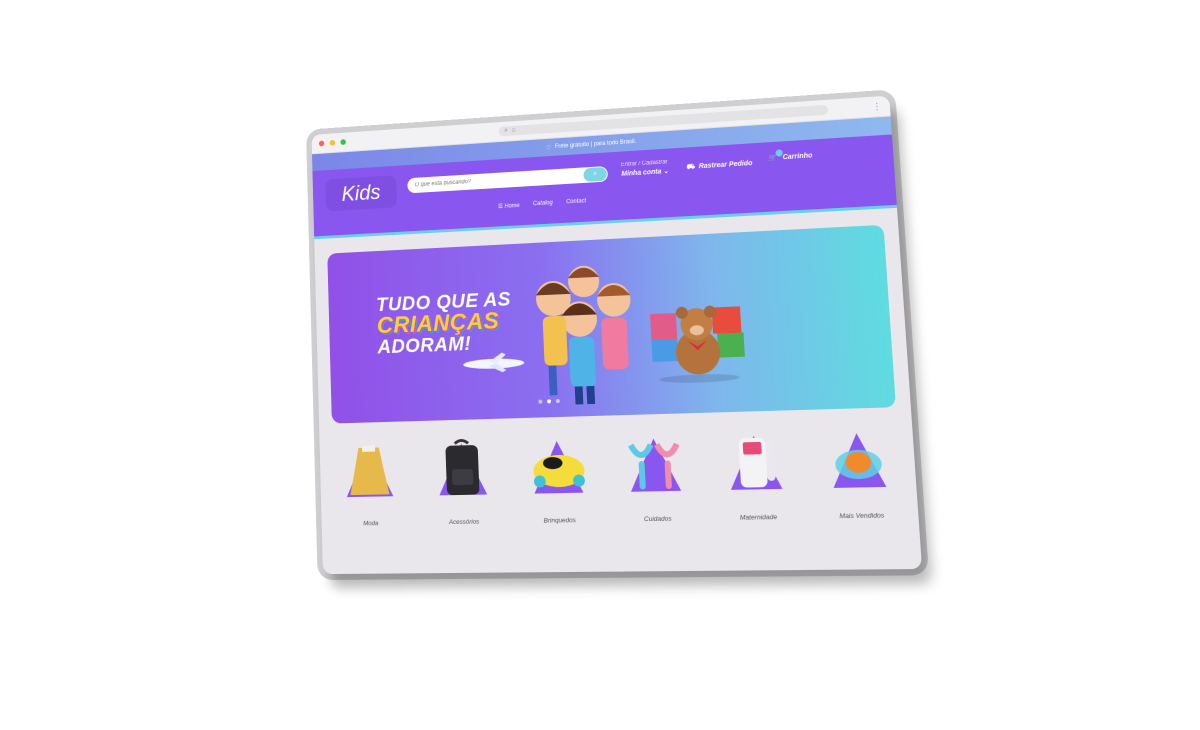 The image size is (1200, 730). What do you see at coordinates (657, 519) in the screenshot?
I see `category-label: Cuidados` at bounding box center [657, 519].